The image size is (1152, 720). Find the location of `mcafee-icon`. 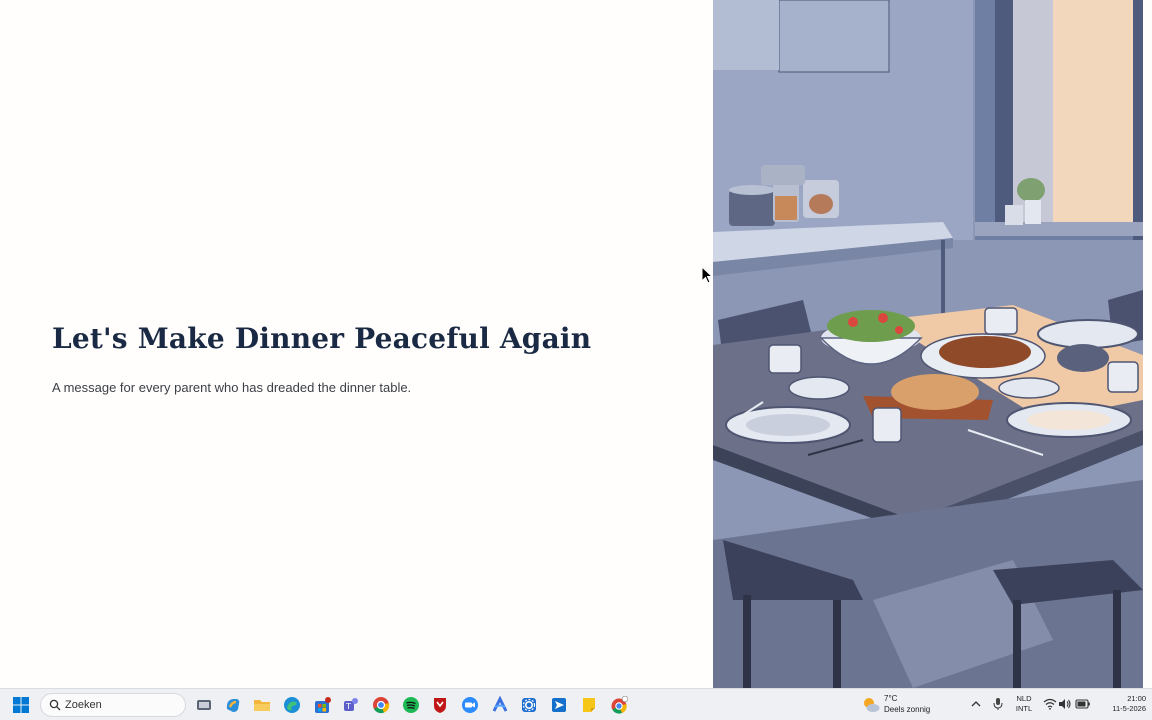

mcafee-icon is located at coordinates (440, 705).